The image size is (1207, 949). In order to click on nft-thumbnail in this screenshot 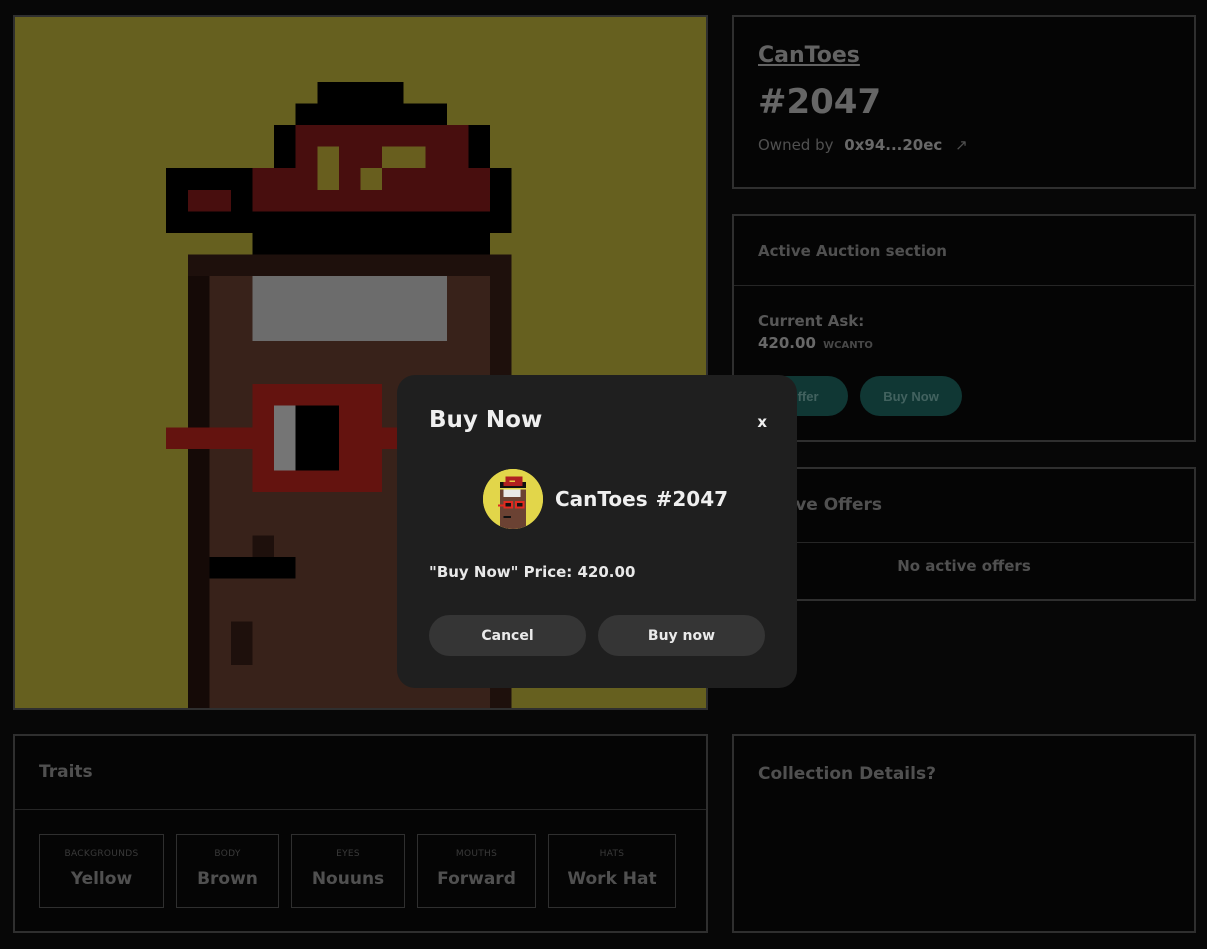, I will do `click(513, 499)`.